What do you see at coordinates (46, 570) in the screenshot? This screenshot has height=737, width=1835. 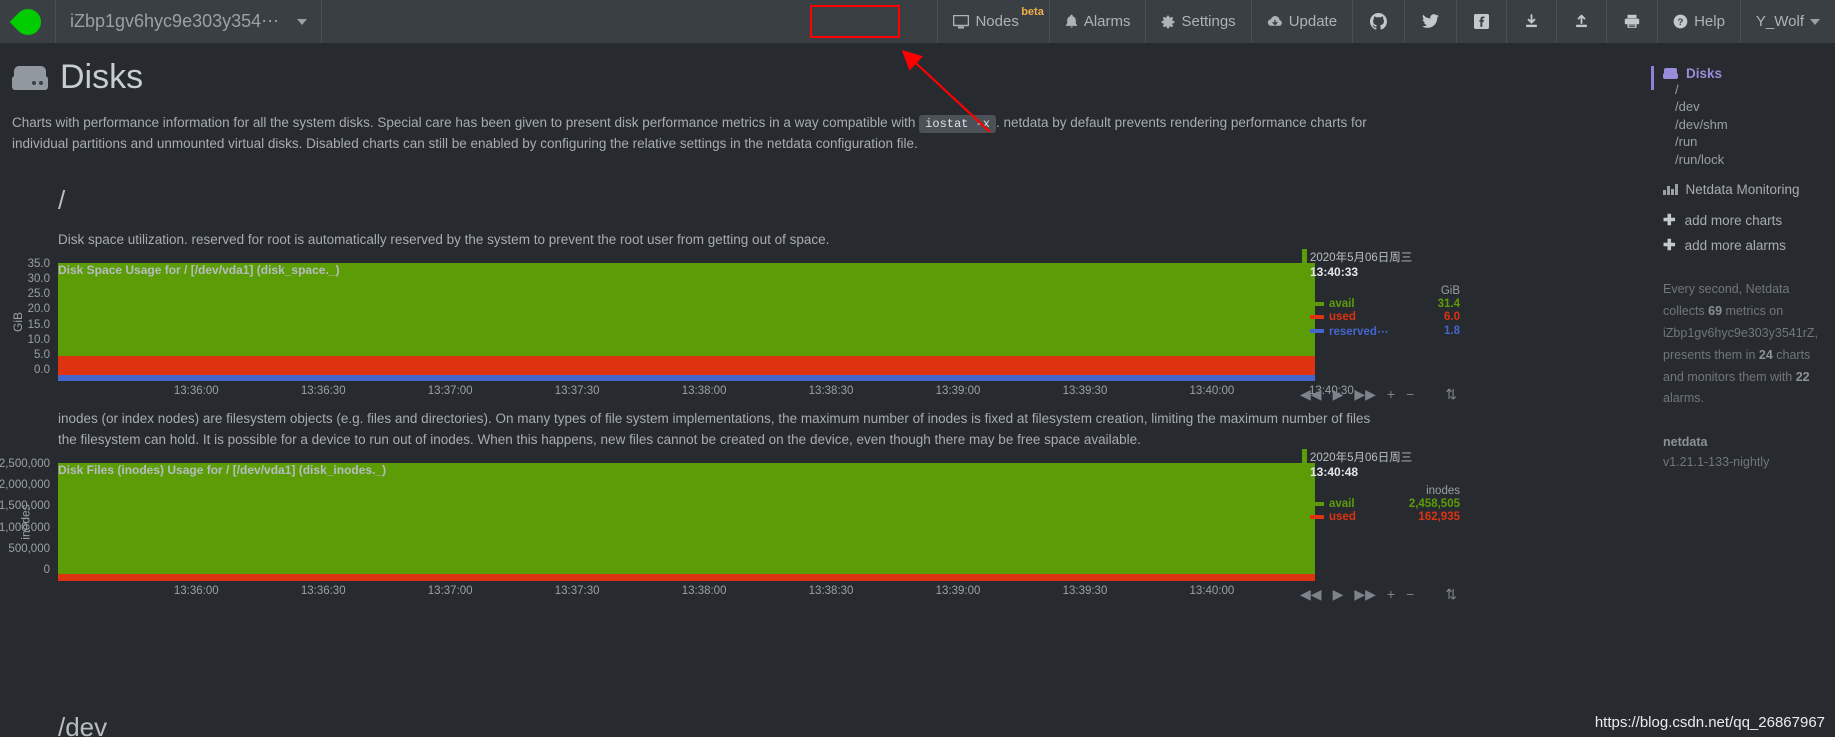 I see `ytick: 0` at bounding box center [46, 570].